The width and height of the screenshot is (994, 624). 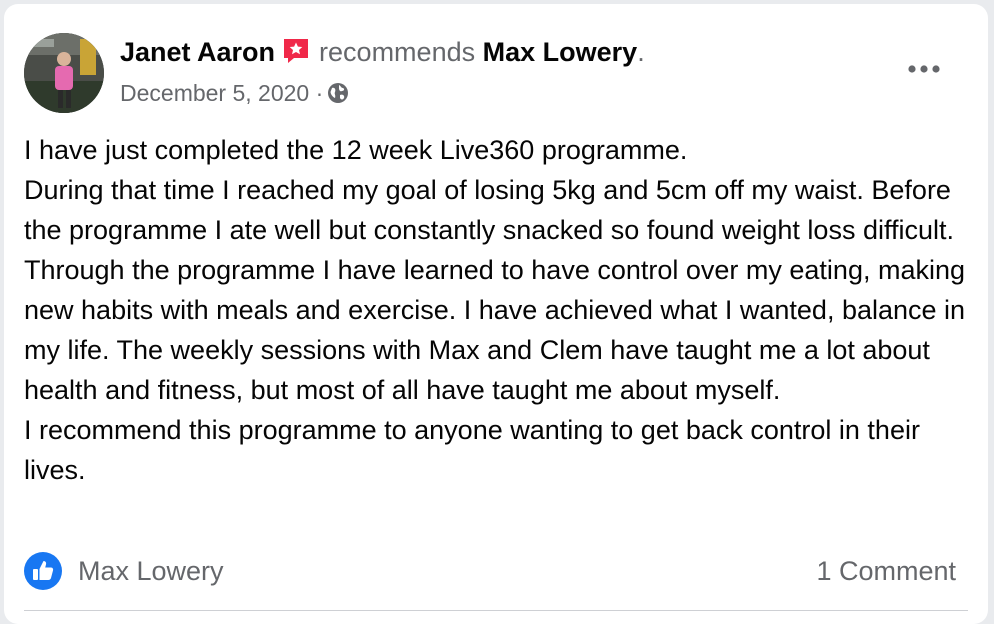 I want to click on post-header: Janet Aaron recommends Max Lowery., so click(x=382, y=52).